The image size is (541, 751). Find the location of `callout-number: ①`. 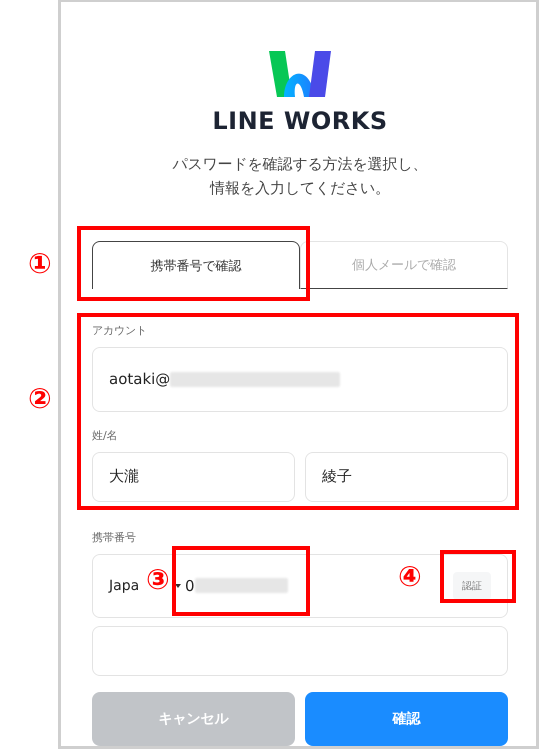

callout-number: ① is located at coordinates (40, 264).